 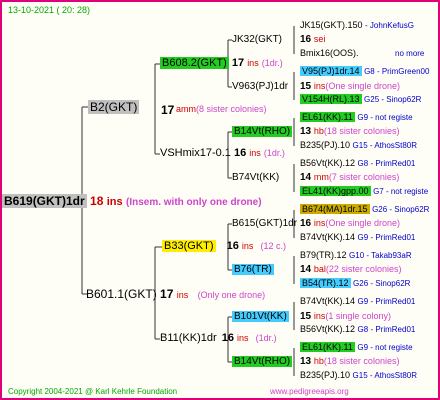 What do you see at coordinates (49, 10) in the screenshot?
I see `date-stamp: 13-10-2021 ( 20: 28)` at bounding box center [49, 10].